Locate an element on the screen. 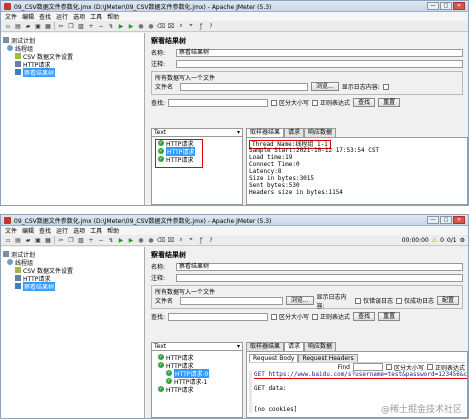 The image size is (469, 419). tab-request: 请求 is located at coordinates (294, 132).